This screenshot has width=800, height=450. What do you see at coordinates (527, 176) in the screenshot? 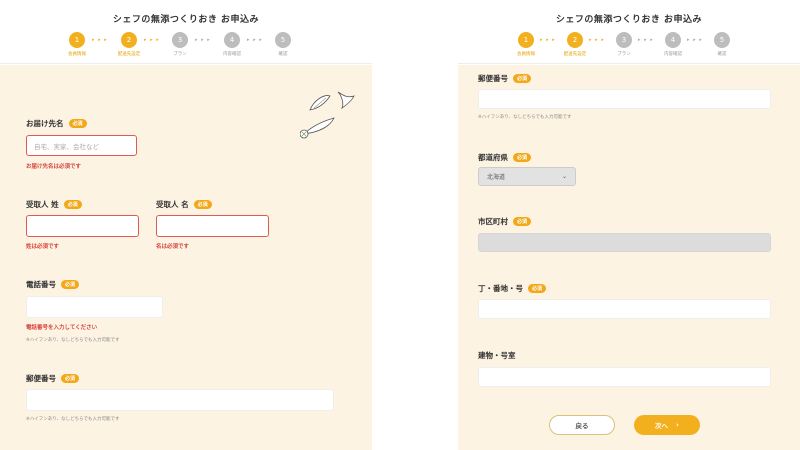
I see `prefecture-select: 北海道 ⌄` at bounding box center [527, 176].